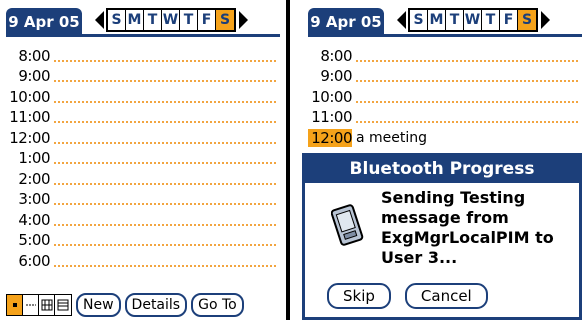 The image size is (585, 320). I want to click on time-label: 12:00, so click(29, 137).